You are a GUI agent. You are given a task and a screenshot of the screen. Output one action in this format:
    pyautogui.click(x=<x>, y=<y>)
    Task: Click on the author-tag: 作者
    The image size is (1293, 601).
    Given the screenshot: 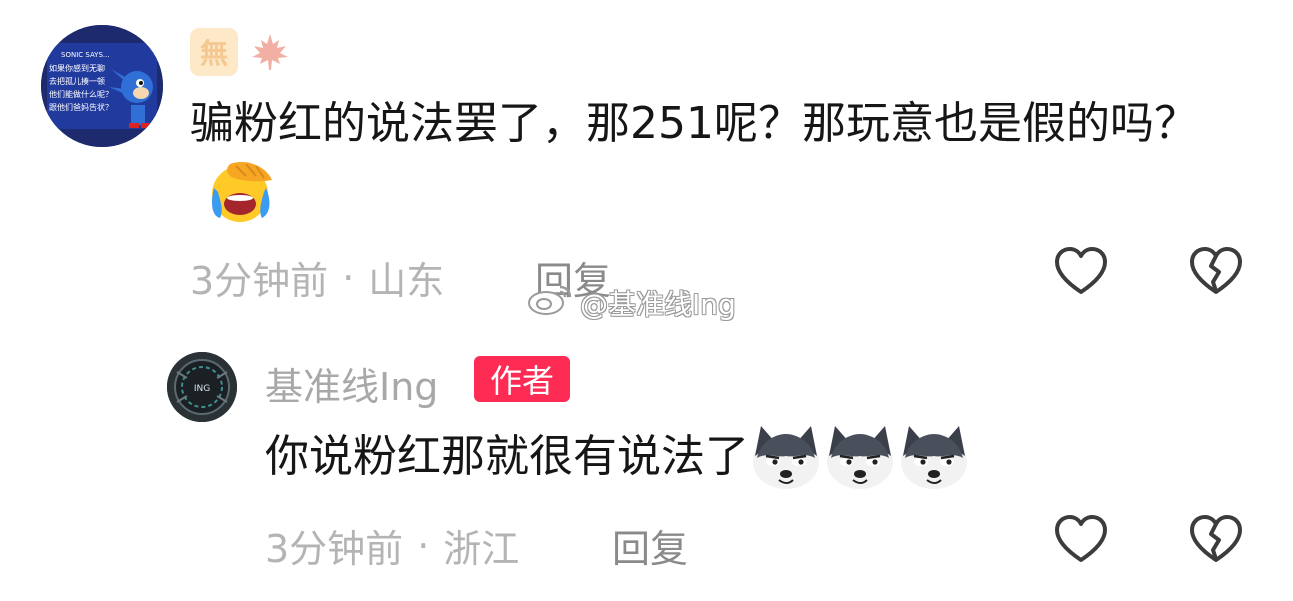 What is the action you would take?
    pyautogui.click(x=522, y=379)
    